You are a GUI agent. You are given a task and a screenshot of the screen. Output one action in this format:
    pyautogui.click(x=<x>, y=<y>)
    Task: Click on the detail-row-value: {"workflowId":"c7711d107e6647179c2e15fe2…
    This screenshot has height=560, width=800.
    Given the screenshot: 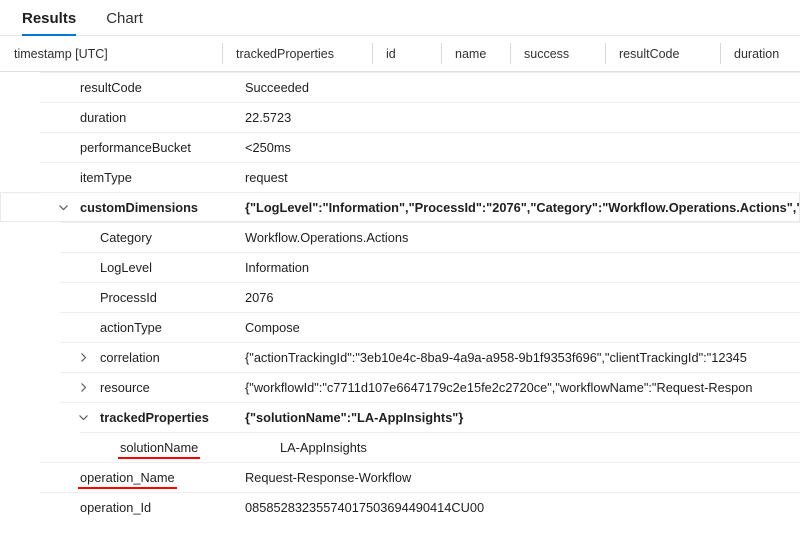 What is the action you would take?
    pyautogui.click(x=522, y=387)
    